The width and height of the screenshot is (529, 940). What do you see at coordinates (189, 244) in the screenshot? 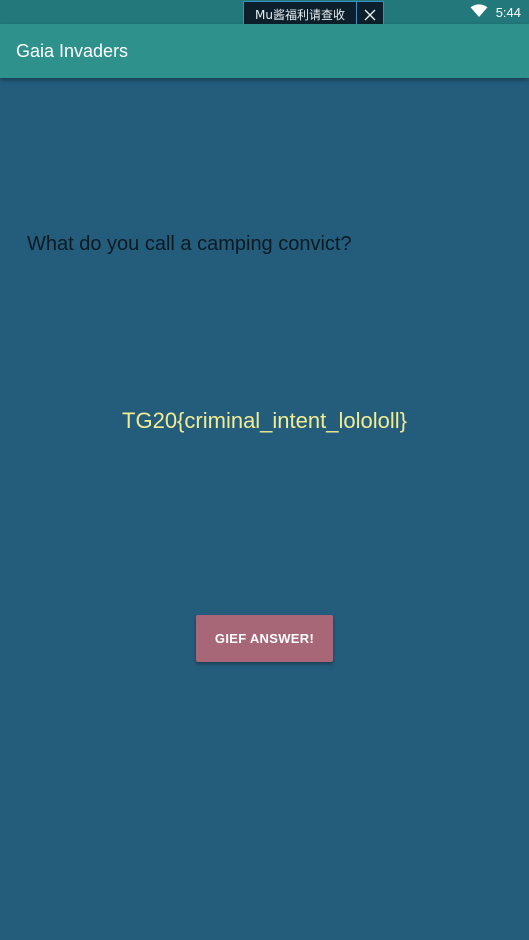
I see `question-text: What do you call a camping convict?` at bounding box center [189, 244].